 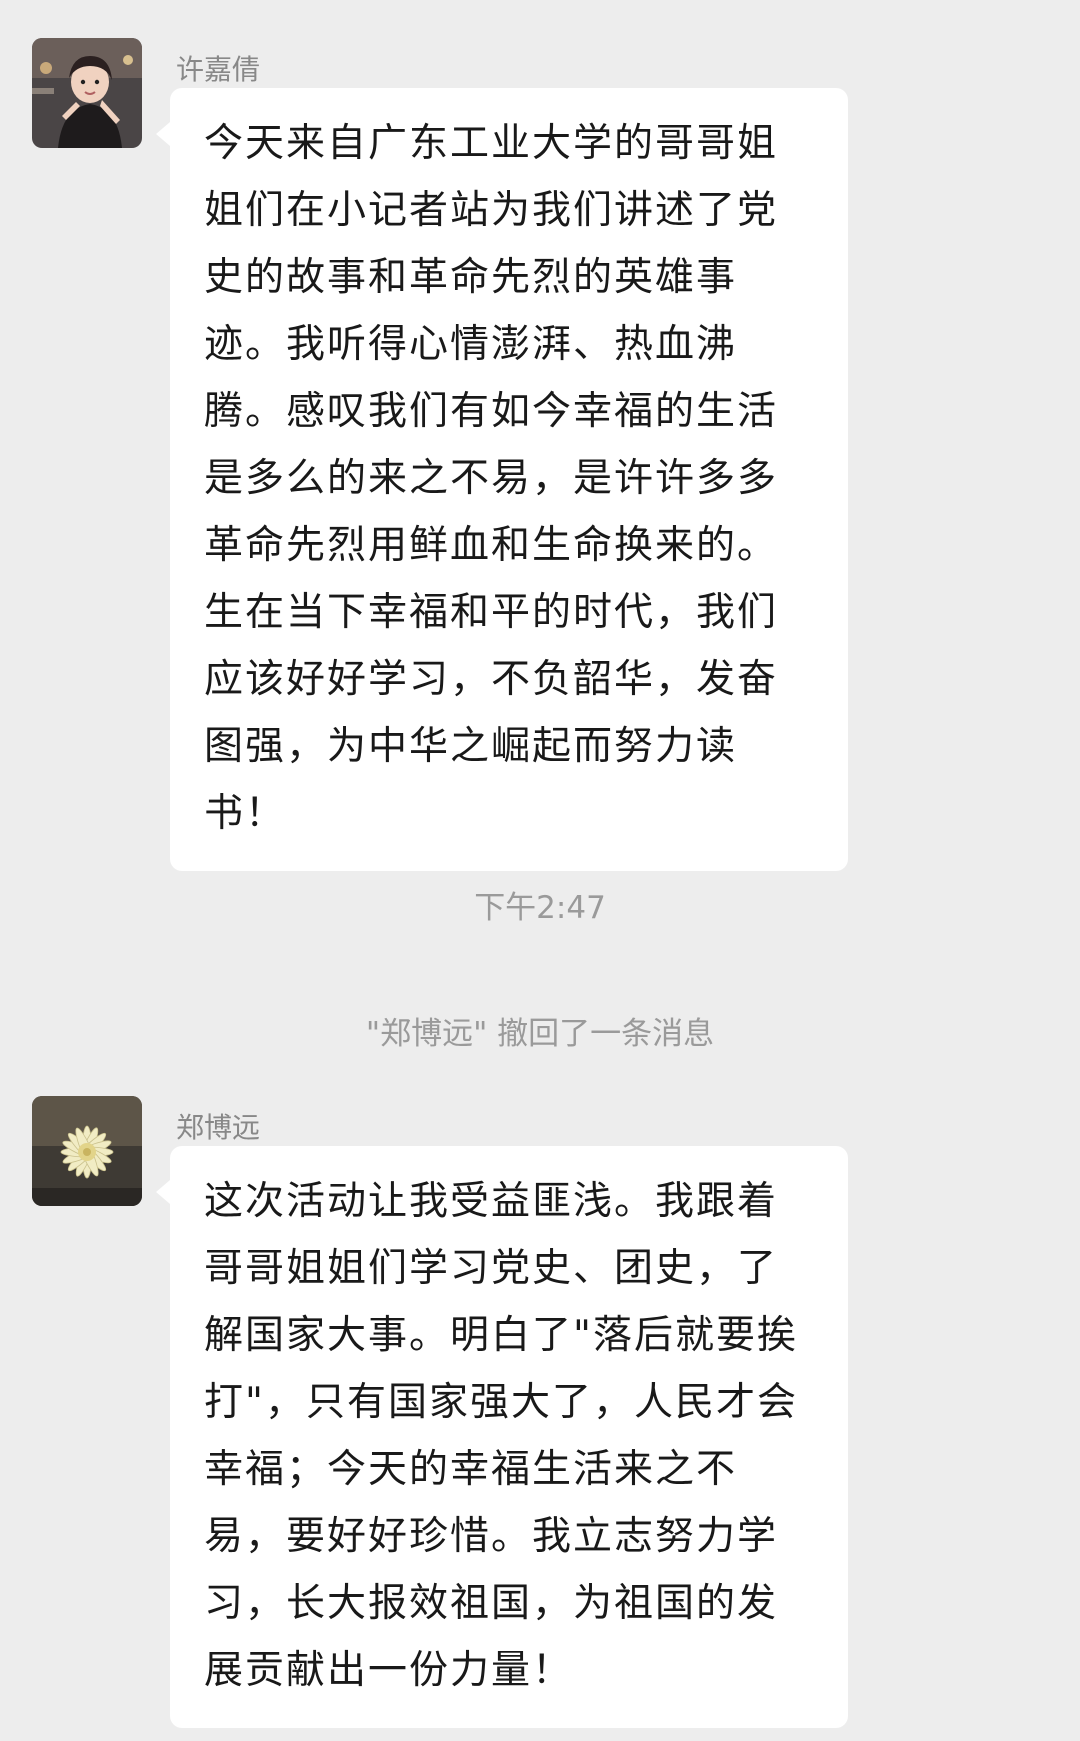 I want to click on child-photo-avatar-icon, so click(x=87, y=93).